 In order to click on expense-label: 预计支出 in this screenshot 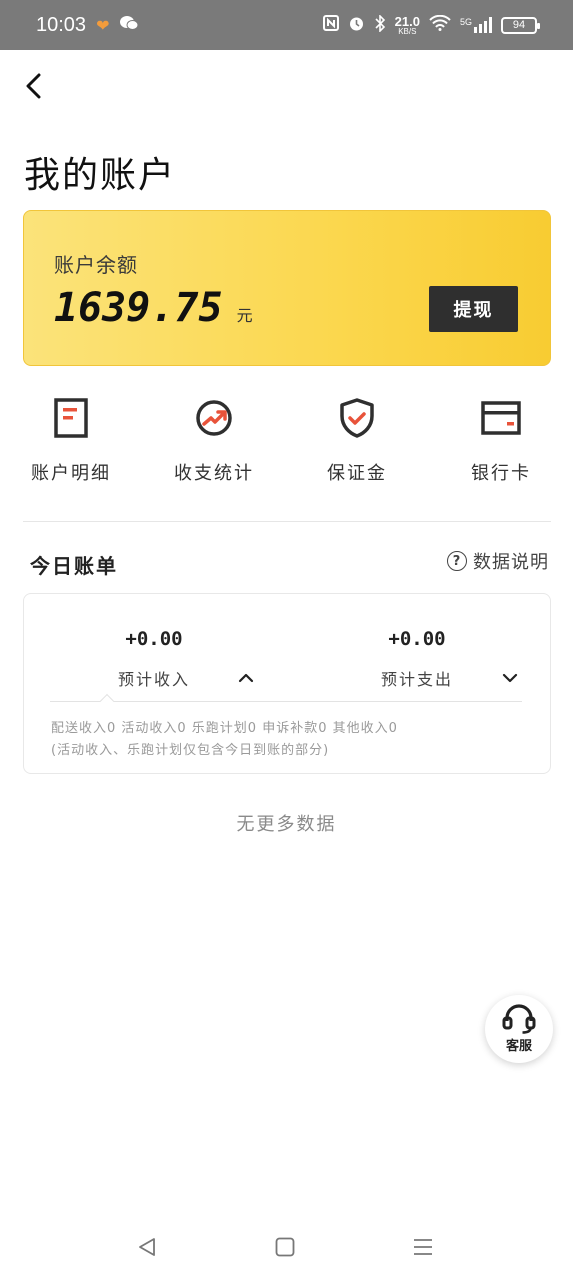, I will do `click(416, 679)`.